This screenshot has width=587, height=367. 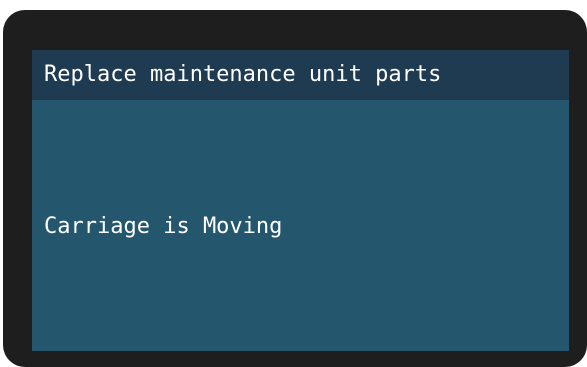 I want to click on screen-title: Replace maintenance unit parts, so click(x=243, y=74).